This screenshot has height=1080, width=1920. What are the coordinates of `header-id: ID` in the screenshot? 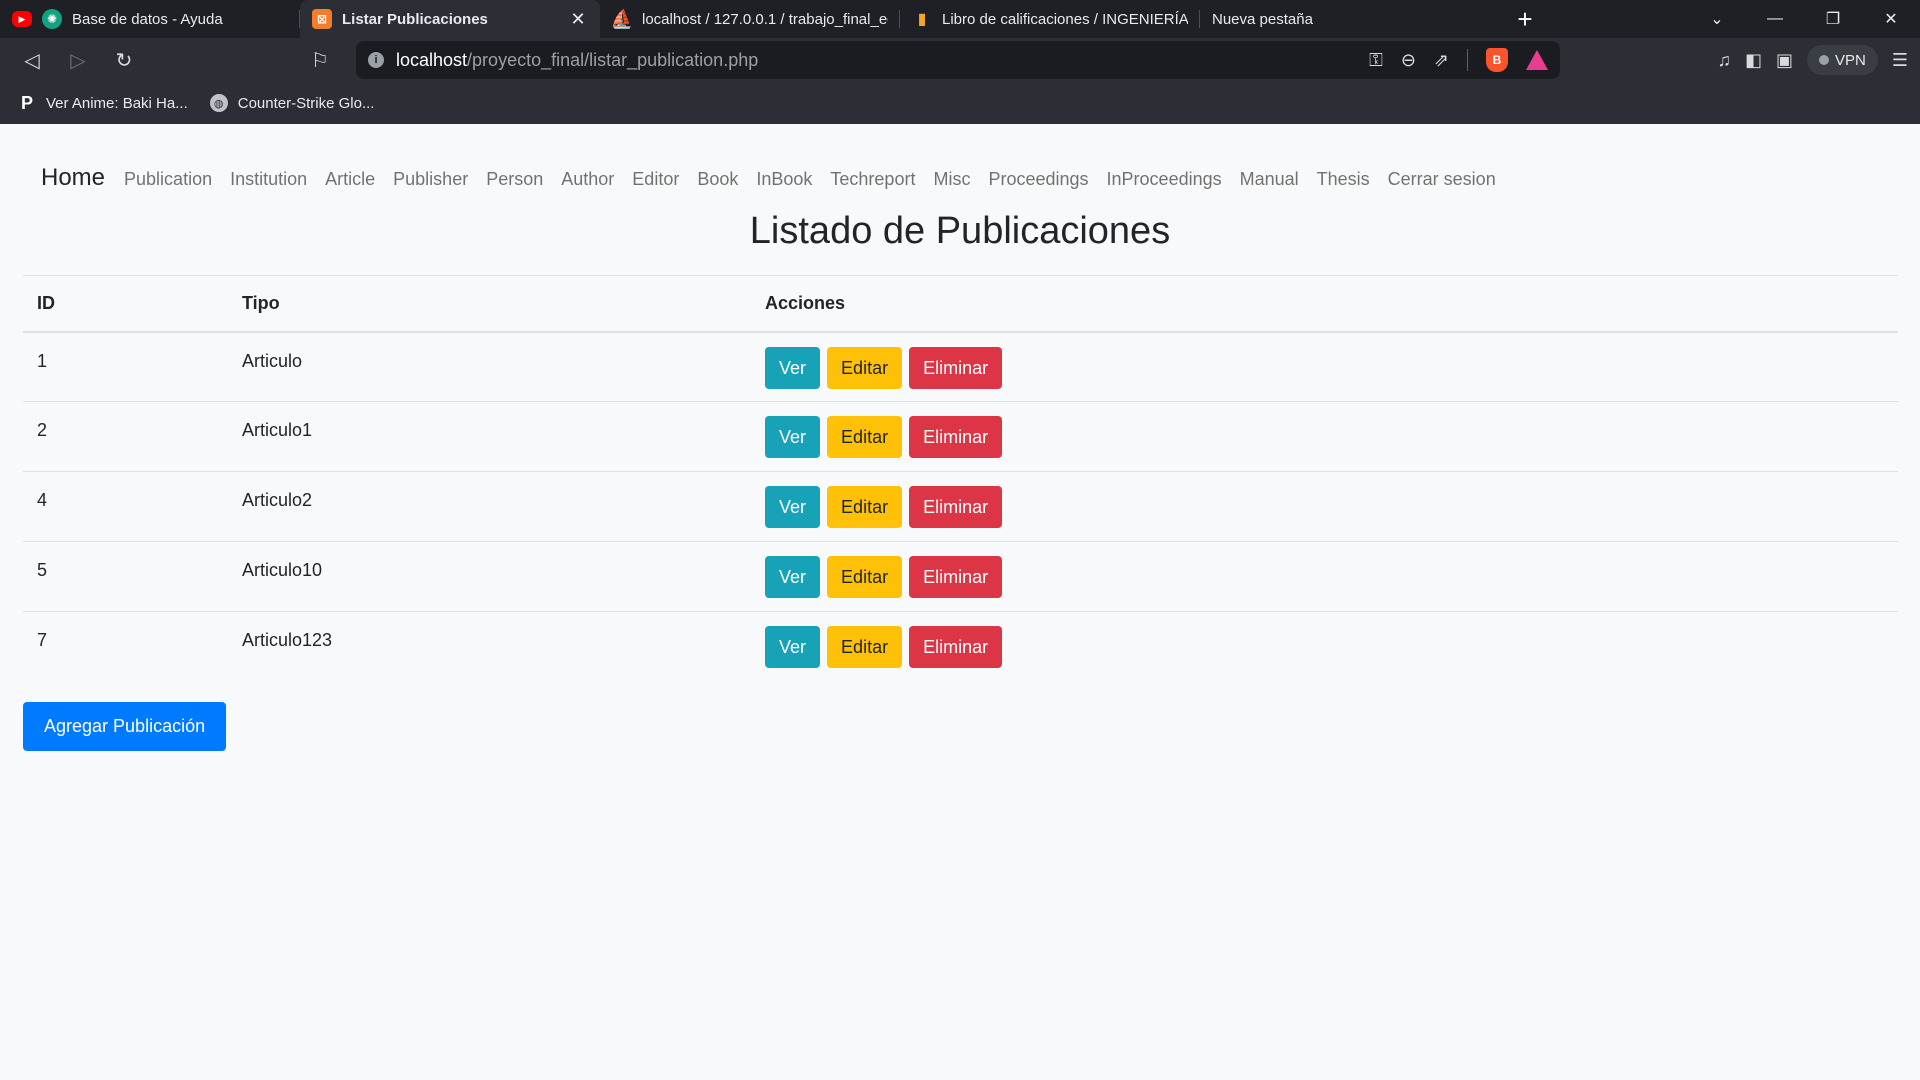 It's located at (125, 304).